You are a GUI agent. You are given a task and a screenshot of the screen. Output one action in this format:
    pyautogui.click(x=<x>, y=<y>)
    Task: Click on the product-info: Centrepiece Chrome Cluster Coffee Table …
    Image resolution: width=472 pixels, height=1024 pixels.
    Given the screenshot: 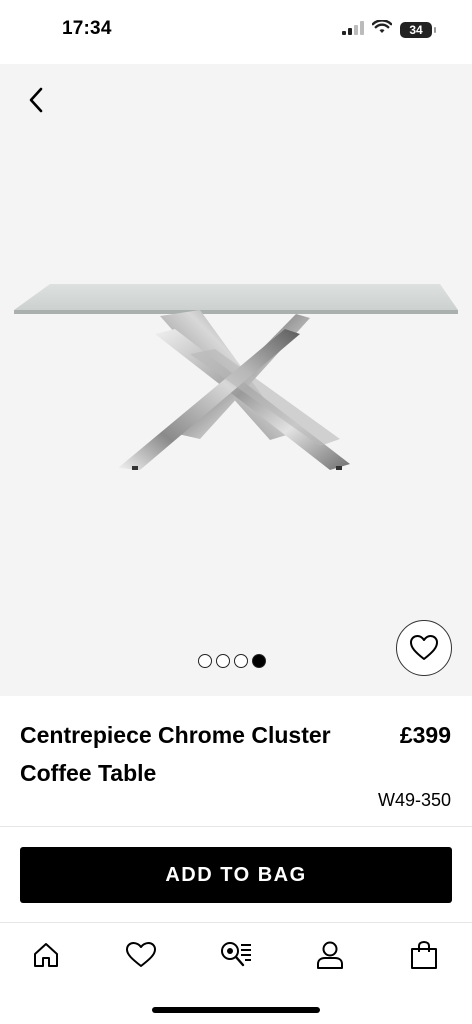 What is the action you would take?
    pyautogui.click(x=236, y=761)
    